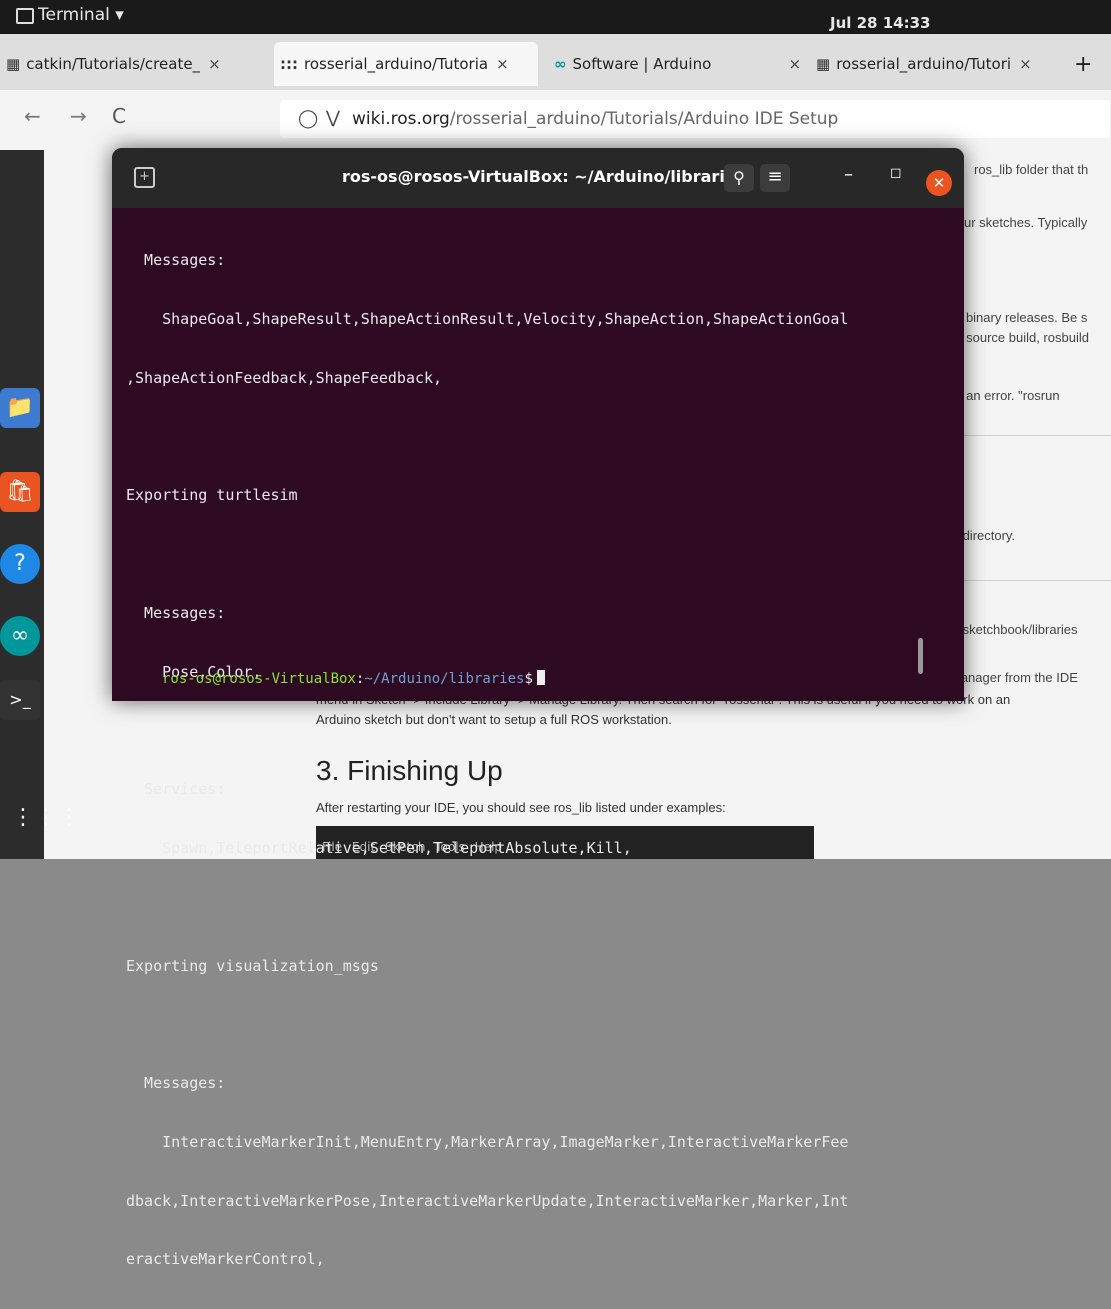  I want to click on top-bar: Terminal ▾ Jul 28 14:33, so click(555, 17).